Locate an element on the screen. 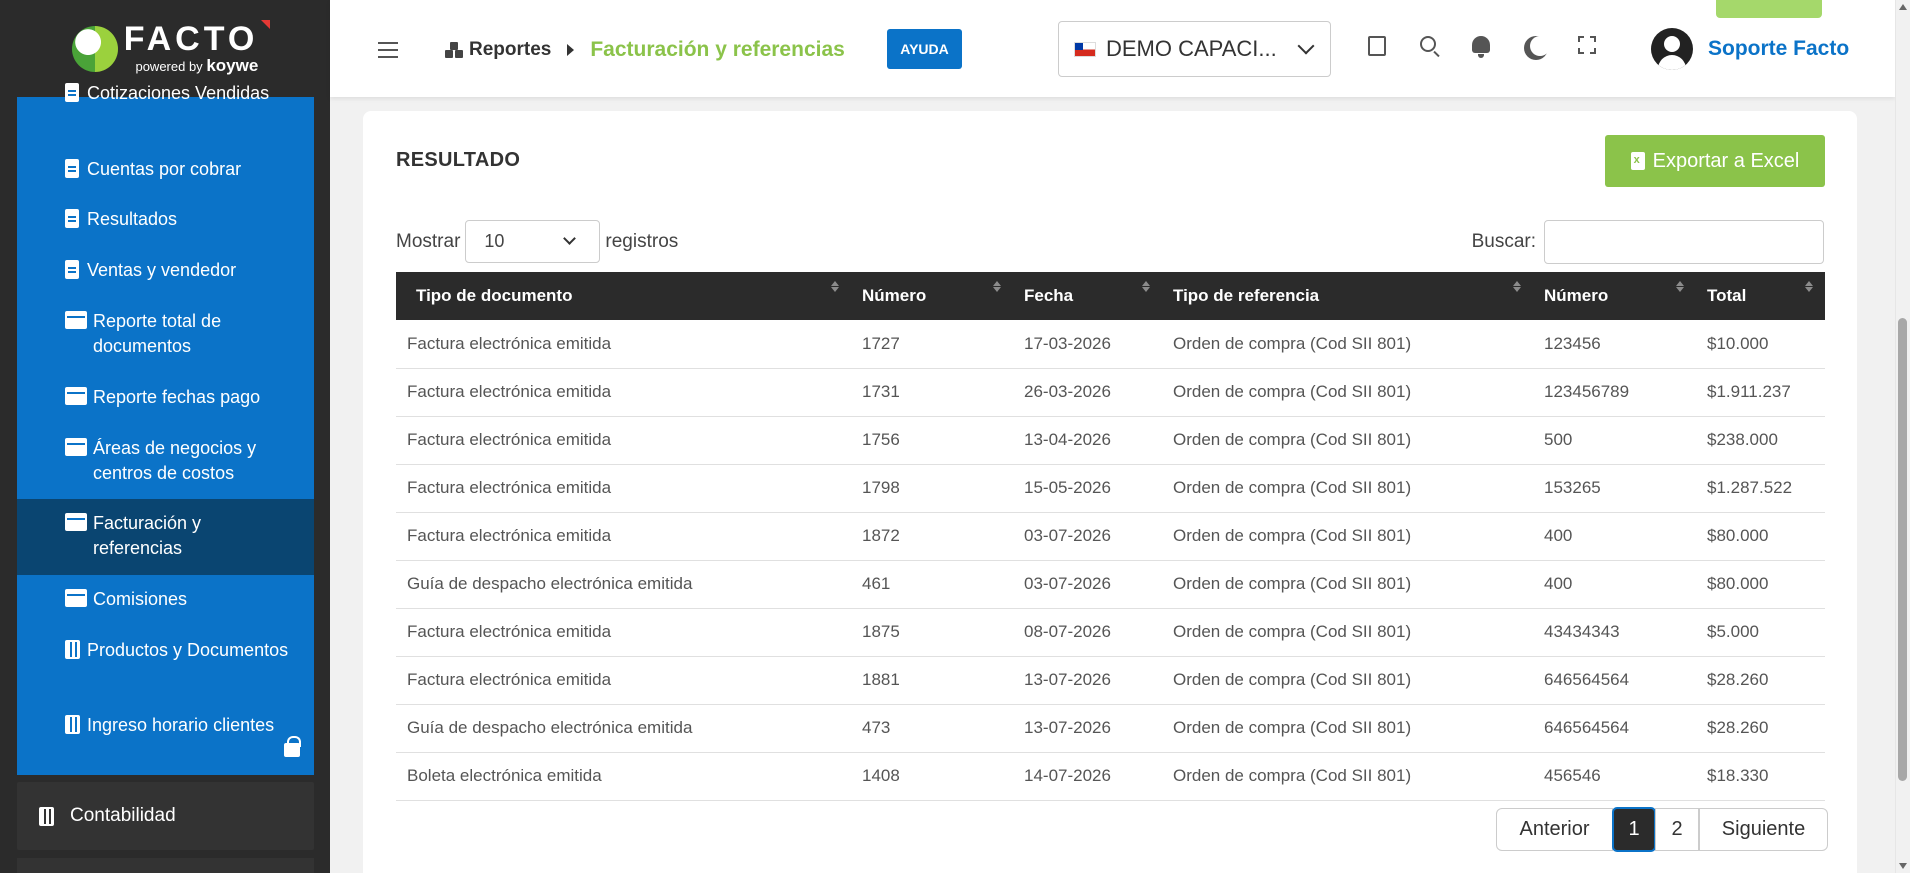 This screenshot has height=873, width=1910. export-excel-button: Exportar a Excel is located at coordinates (1715, 161).